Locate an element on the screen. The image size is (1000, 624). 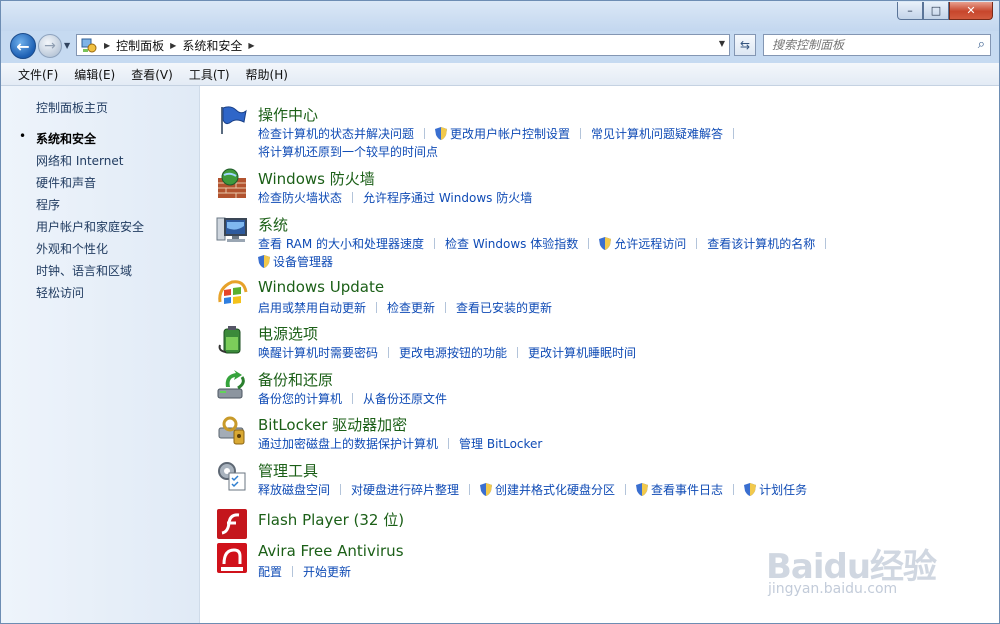
menu-edit: 编辑(E) is located at coordinates (94, 74).